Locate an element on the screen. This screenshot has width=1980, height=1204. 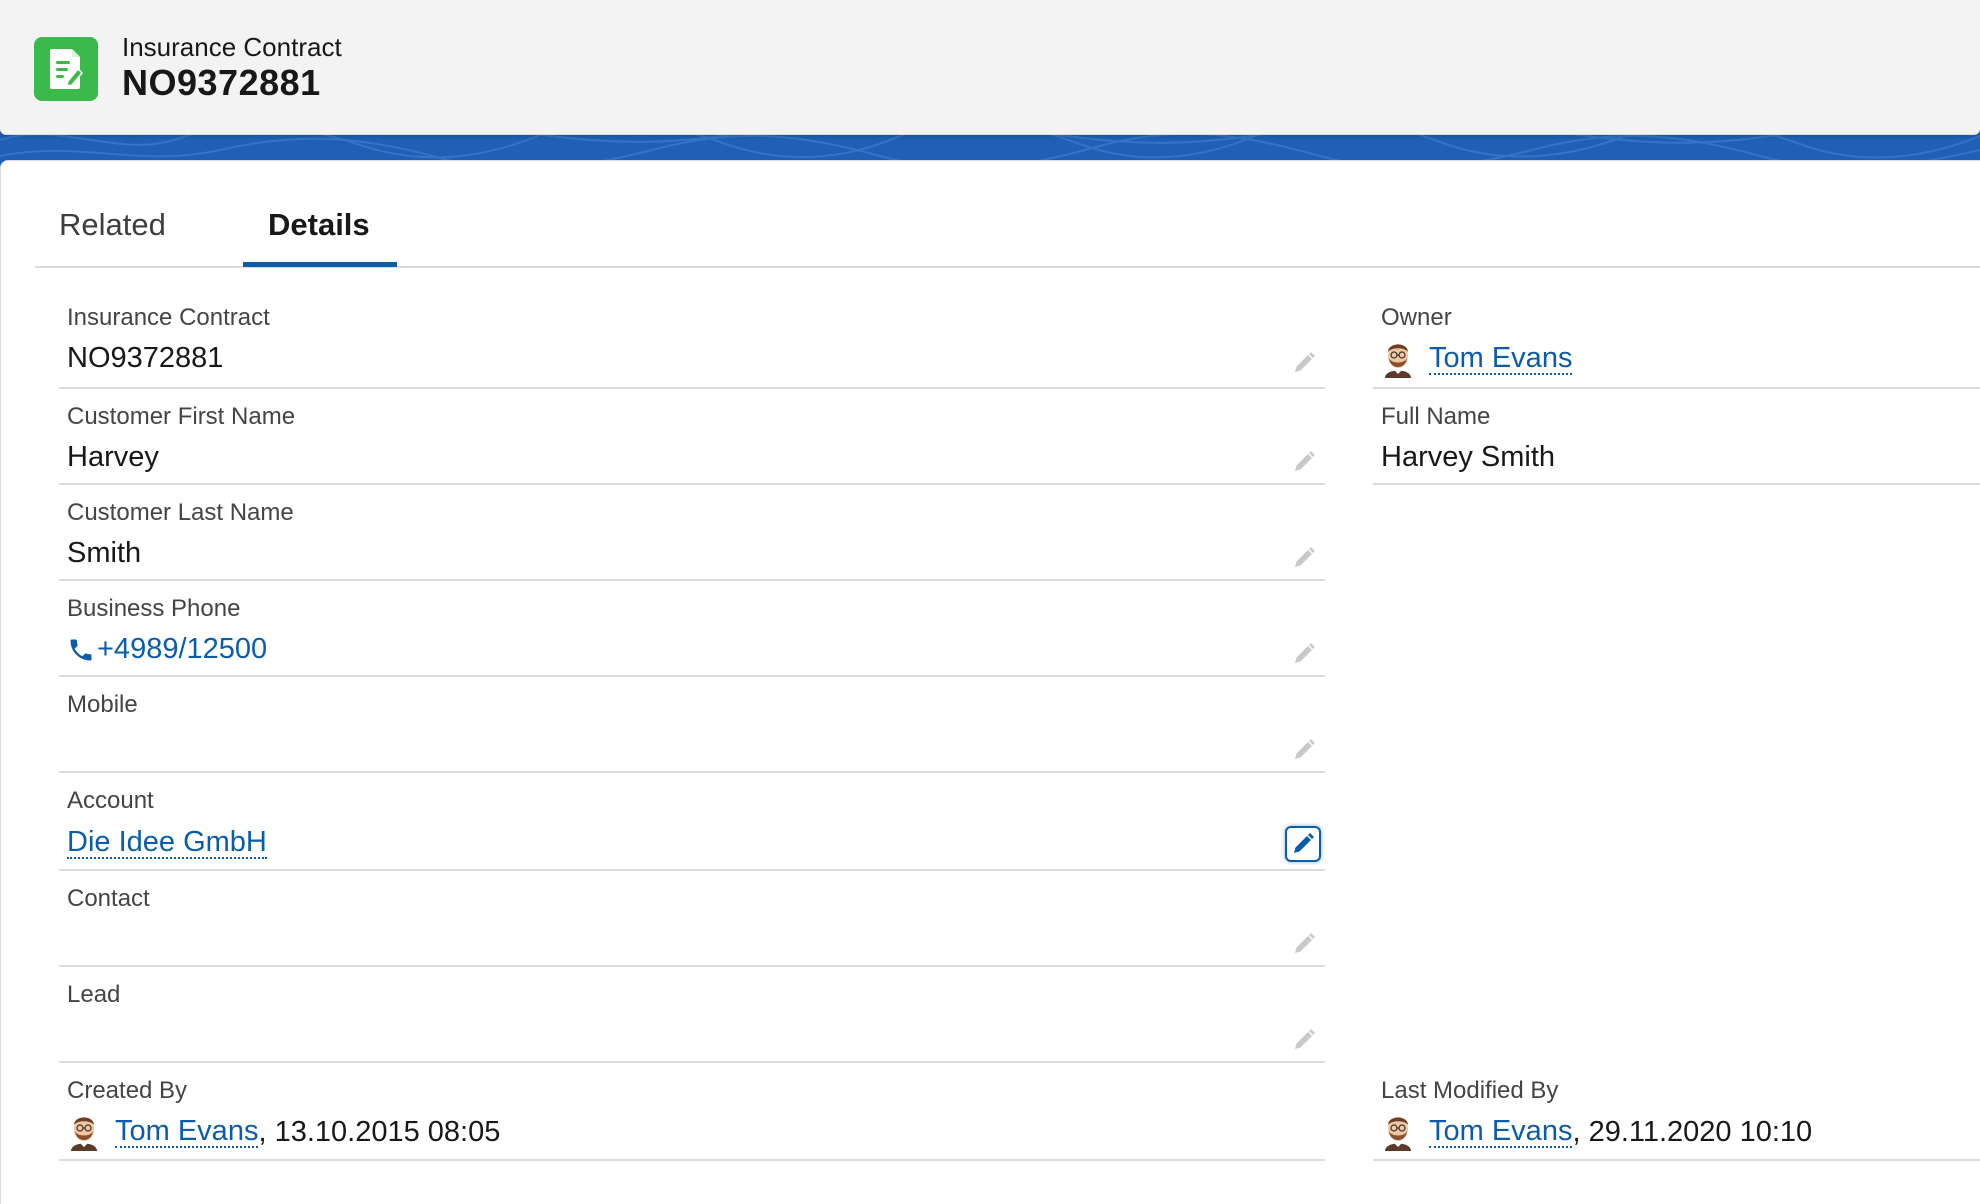
field-owner: Owner Tom Evans is located at coordinates (1676, 339).